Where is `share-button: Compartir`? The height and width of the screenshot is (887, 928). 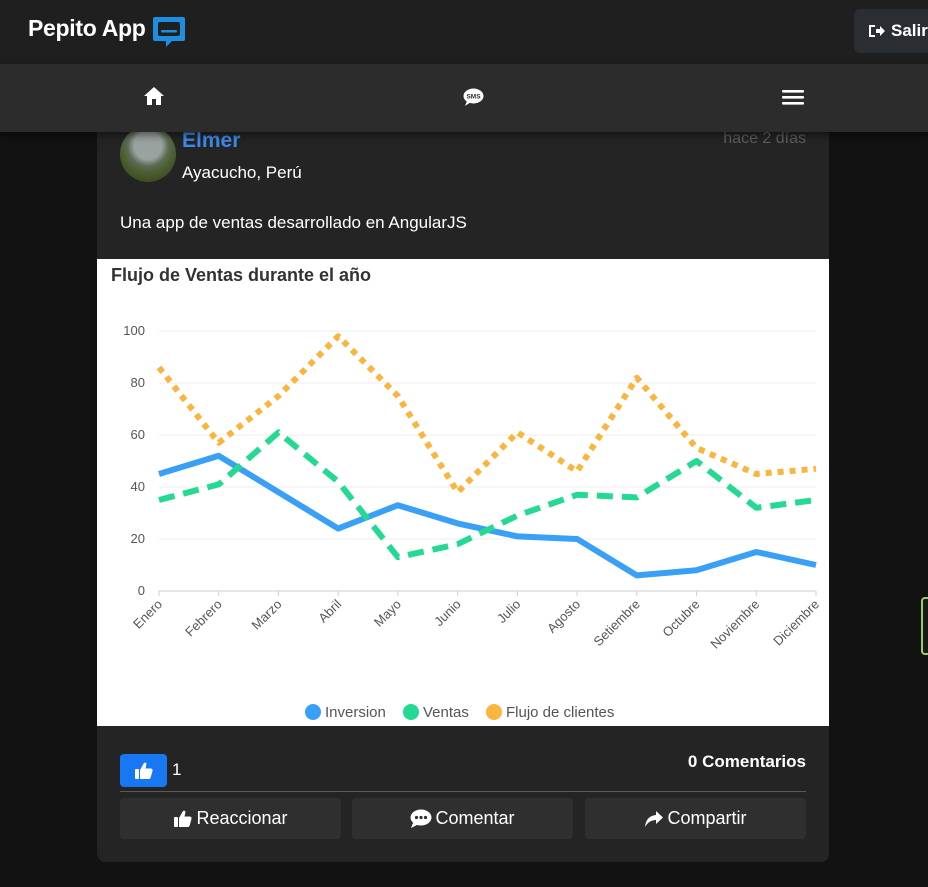
share-button: Compartir is located at coordinates (695, 818).